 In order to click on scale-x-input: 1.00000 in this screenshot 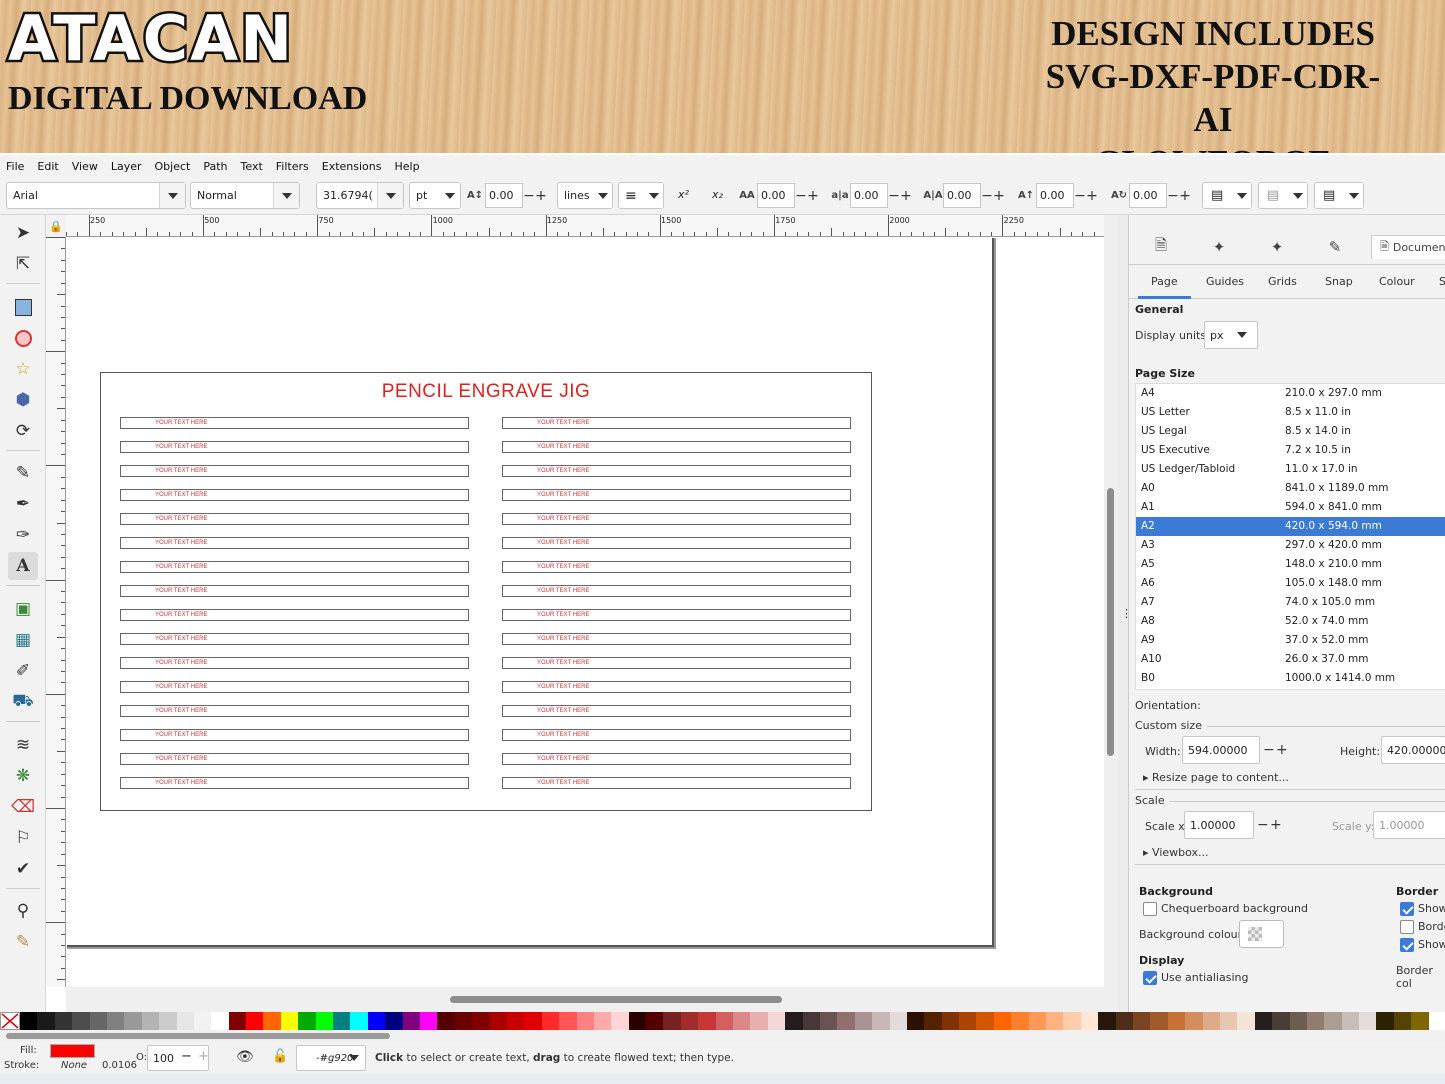, I will do `click(1219, 825)`.